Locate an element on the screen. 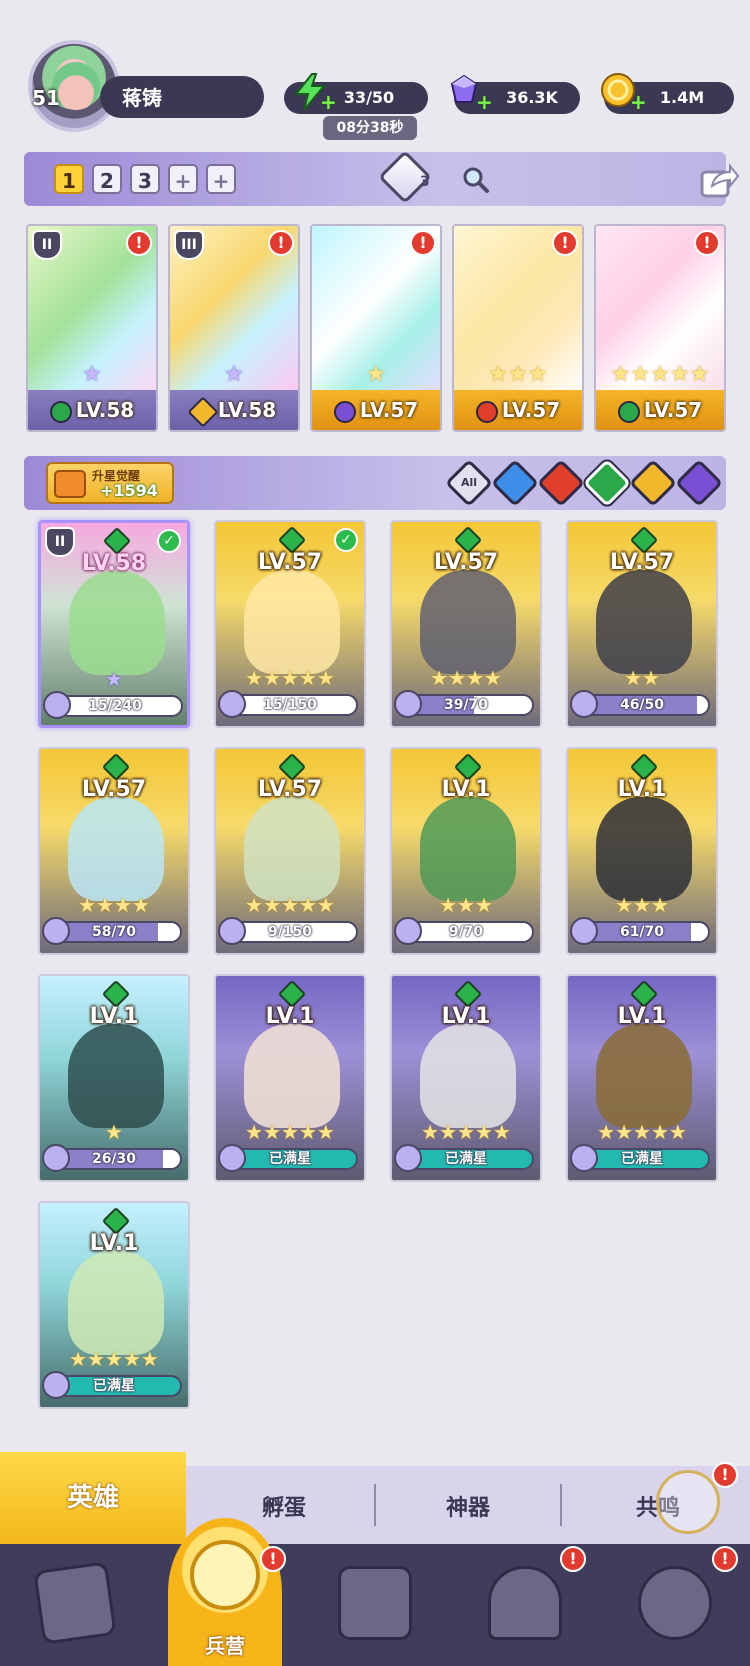 Image resolution: width=750 pixels, height=1666 pixels. barracks-icon is located at coordinates (225, 1575).